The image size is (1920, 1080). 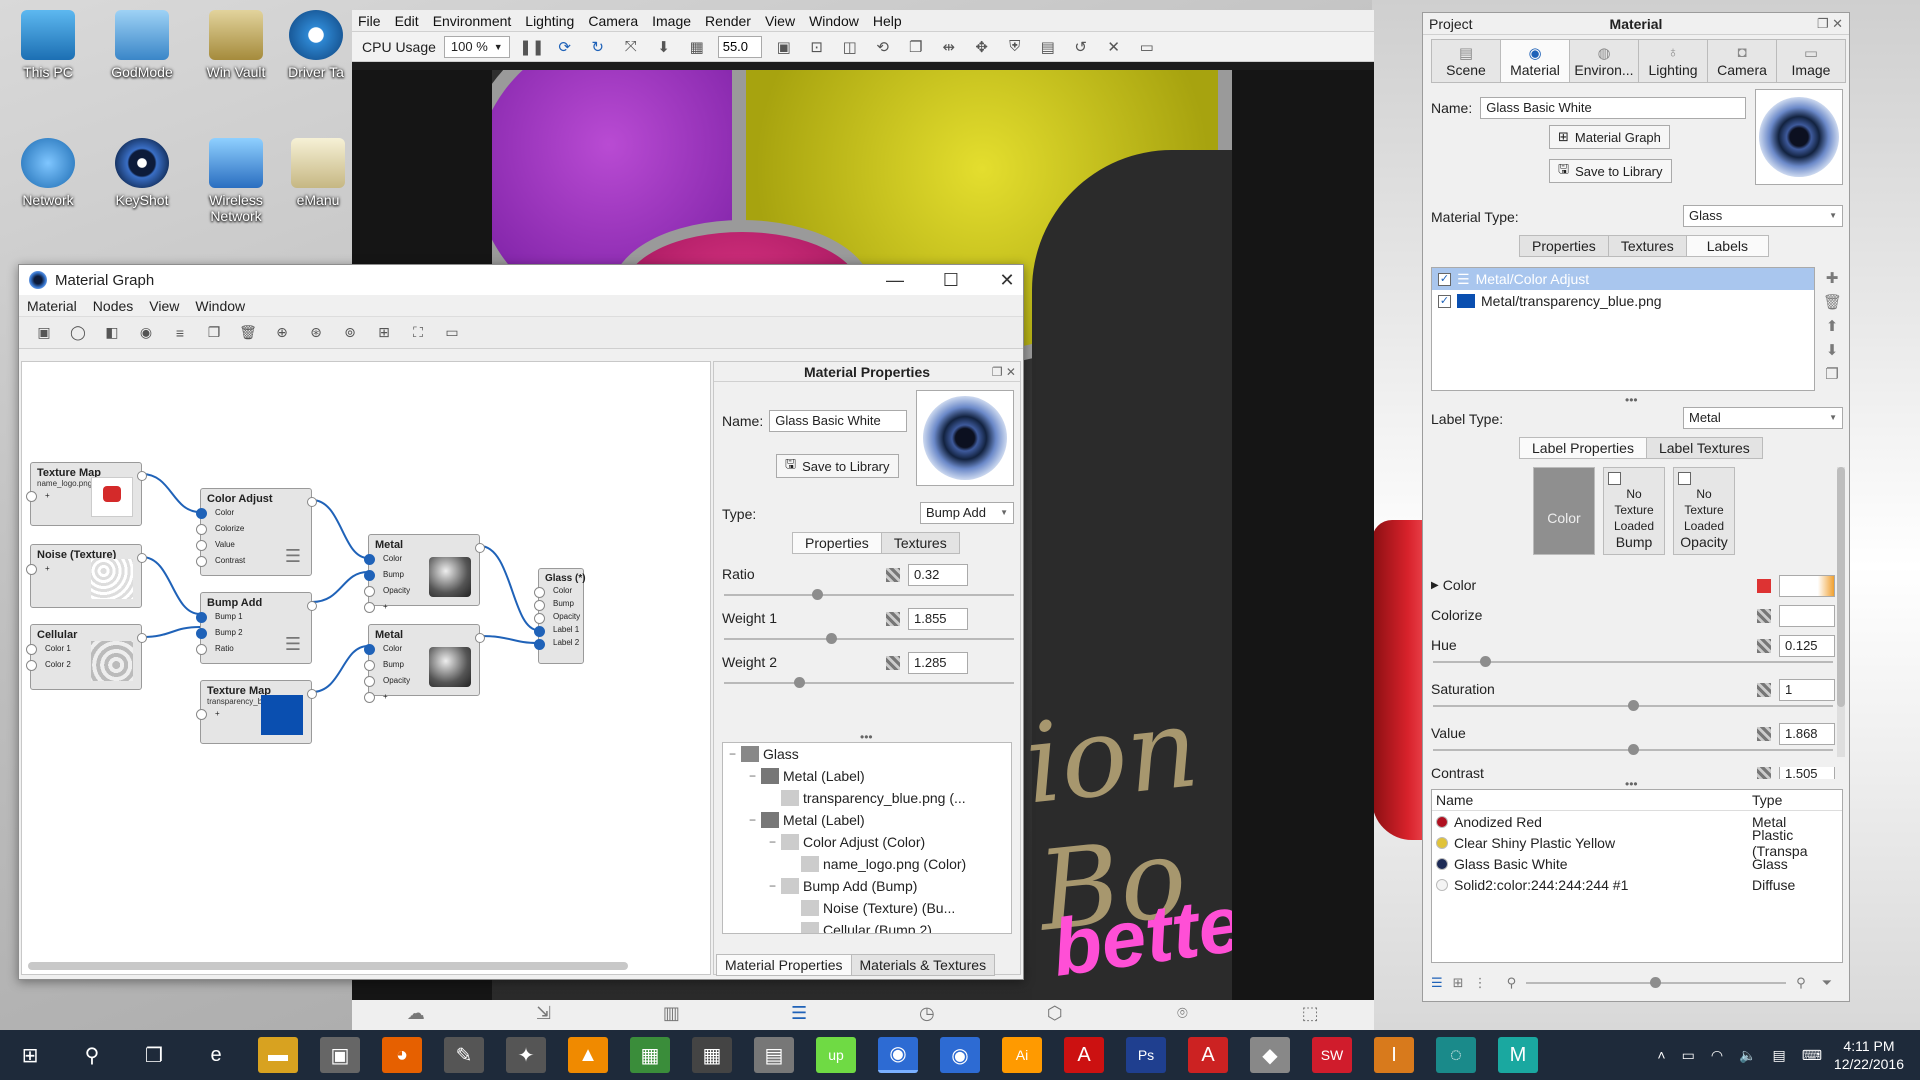 I want to click on camera-view-icon: ◫, so click(x=850, y=47).